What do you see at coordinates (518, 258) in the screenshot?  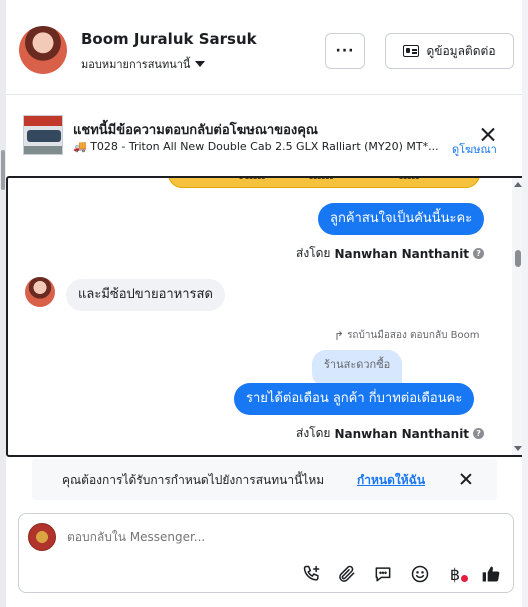 I see `thread-scrollbar-thumb` at bounding box center [518, 258].